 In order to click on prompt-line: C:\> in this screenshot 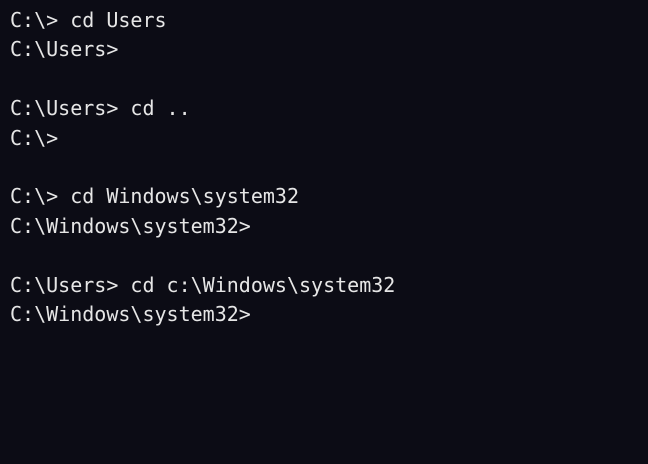, I will do `click(34, 137)`.